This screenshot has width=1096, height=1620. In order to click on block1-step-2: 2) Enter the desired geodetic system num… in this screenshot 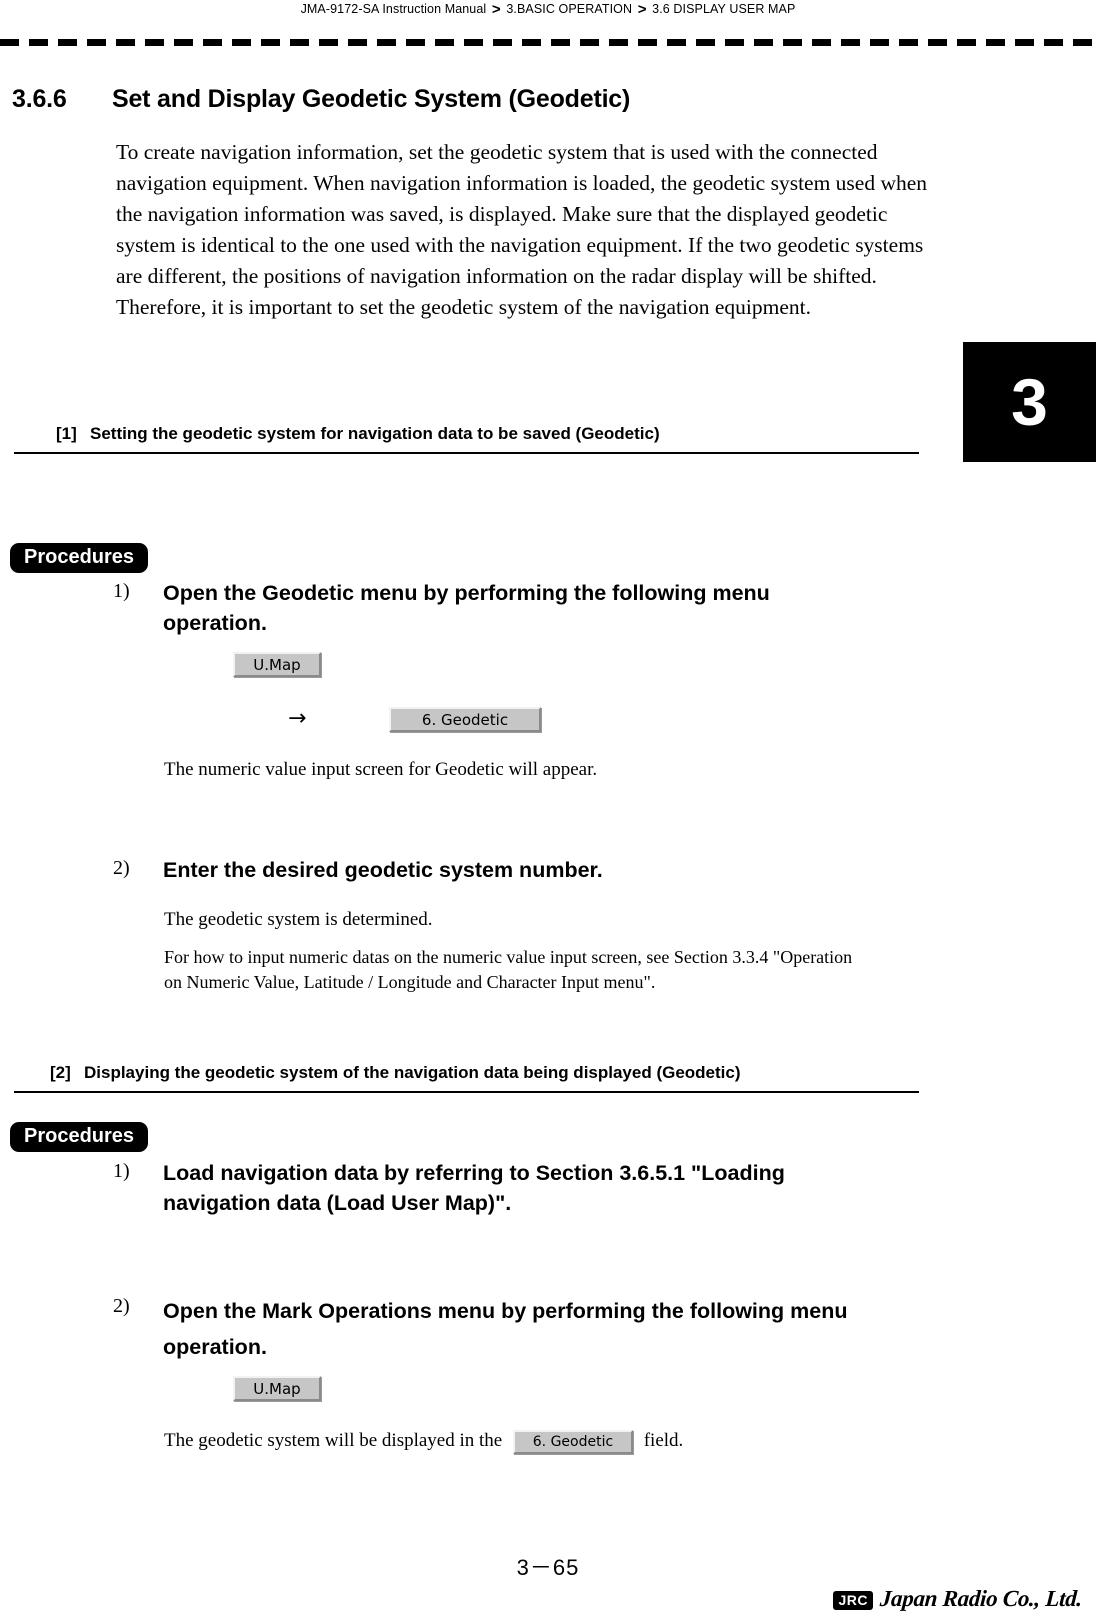, I will do `click(493, 870)`.